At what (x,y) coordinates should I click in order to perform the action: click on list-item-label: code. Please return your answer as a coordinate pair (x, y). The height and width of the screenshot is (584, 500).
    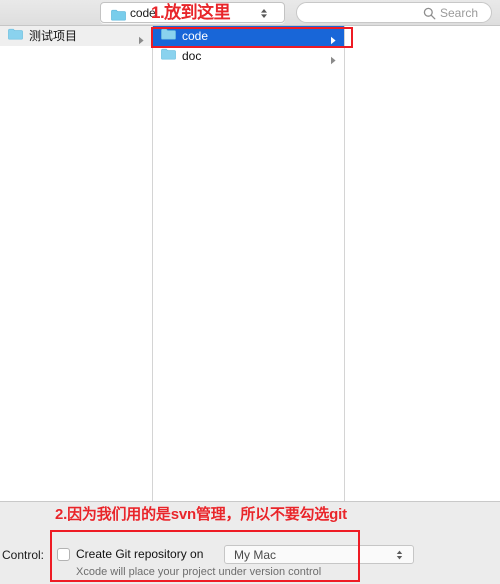
    Looking at the image, I should click on (195, 36).